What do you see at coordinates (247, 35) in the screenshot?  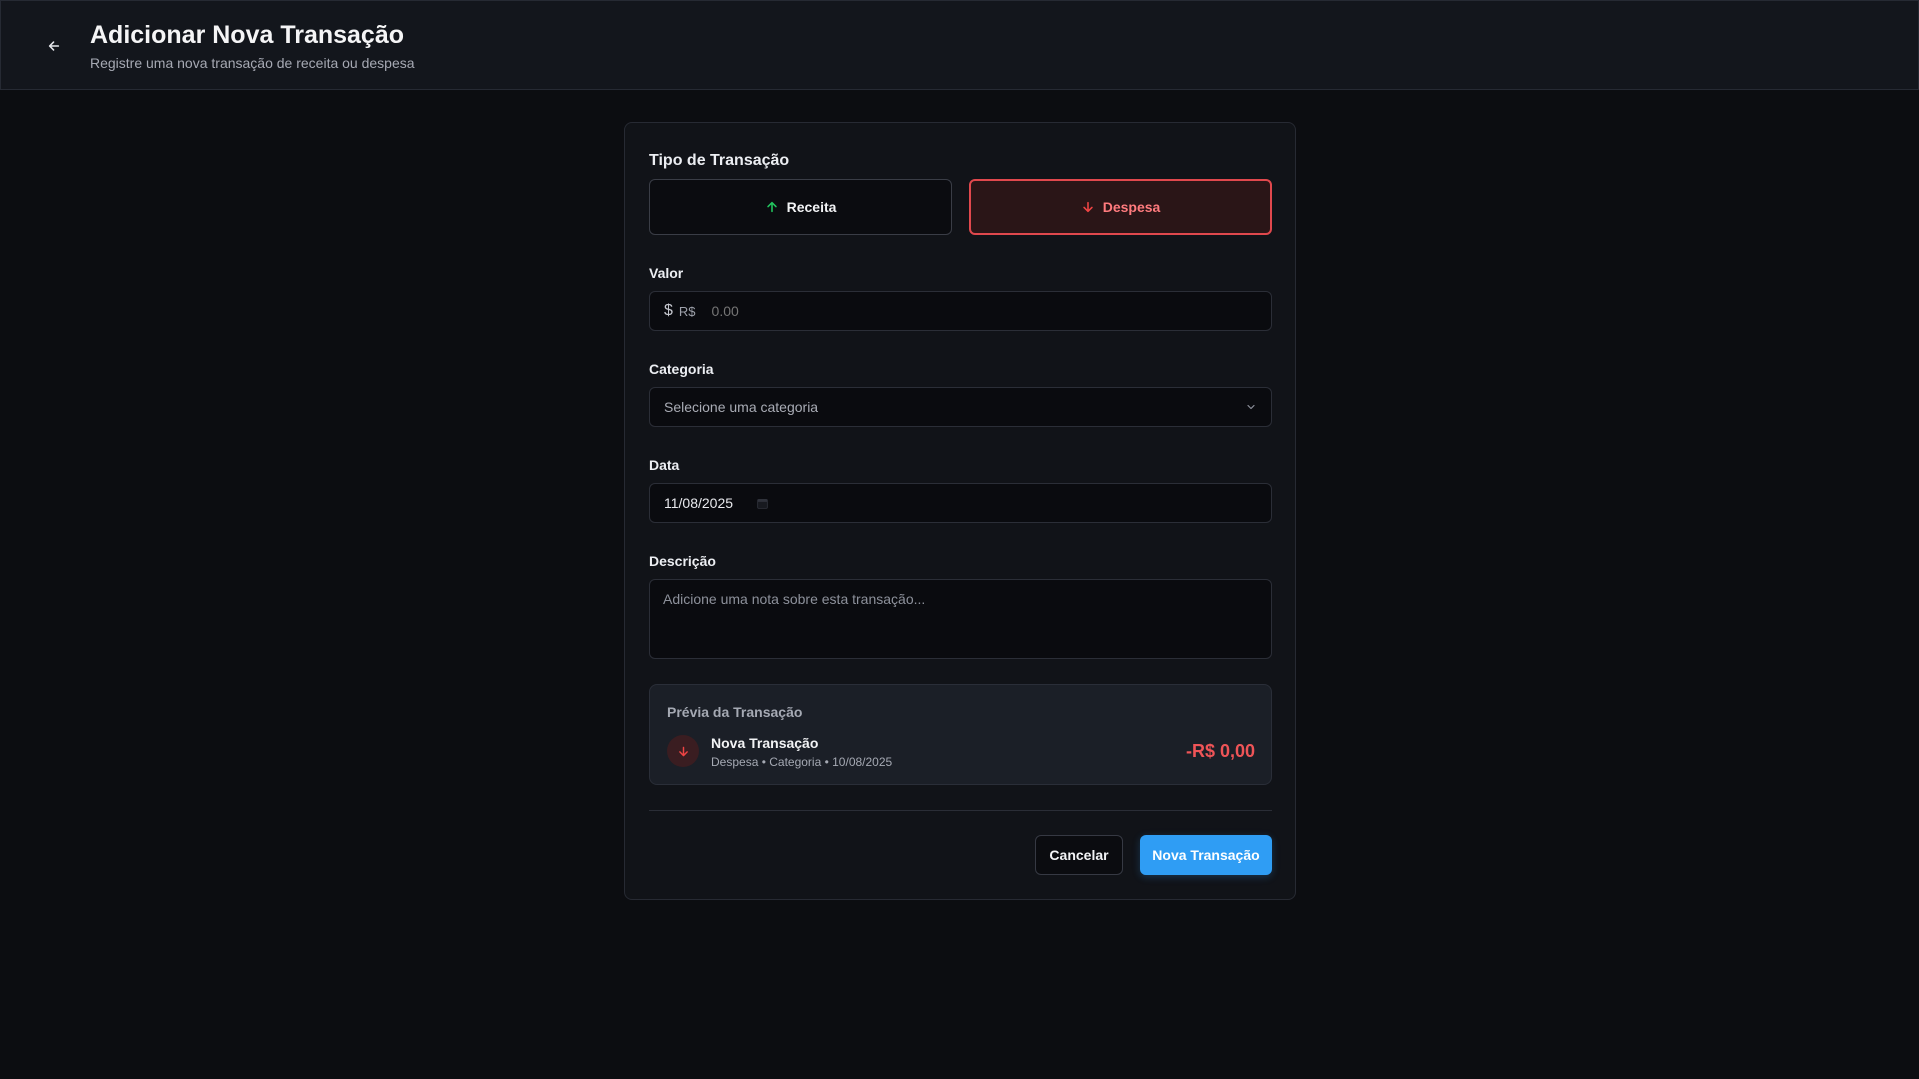 I see `page-title: Adicionar Nova Transação` at bounding box center [247, 35].